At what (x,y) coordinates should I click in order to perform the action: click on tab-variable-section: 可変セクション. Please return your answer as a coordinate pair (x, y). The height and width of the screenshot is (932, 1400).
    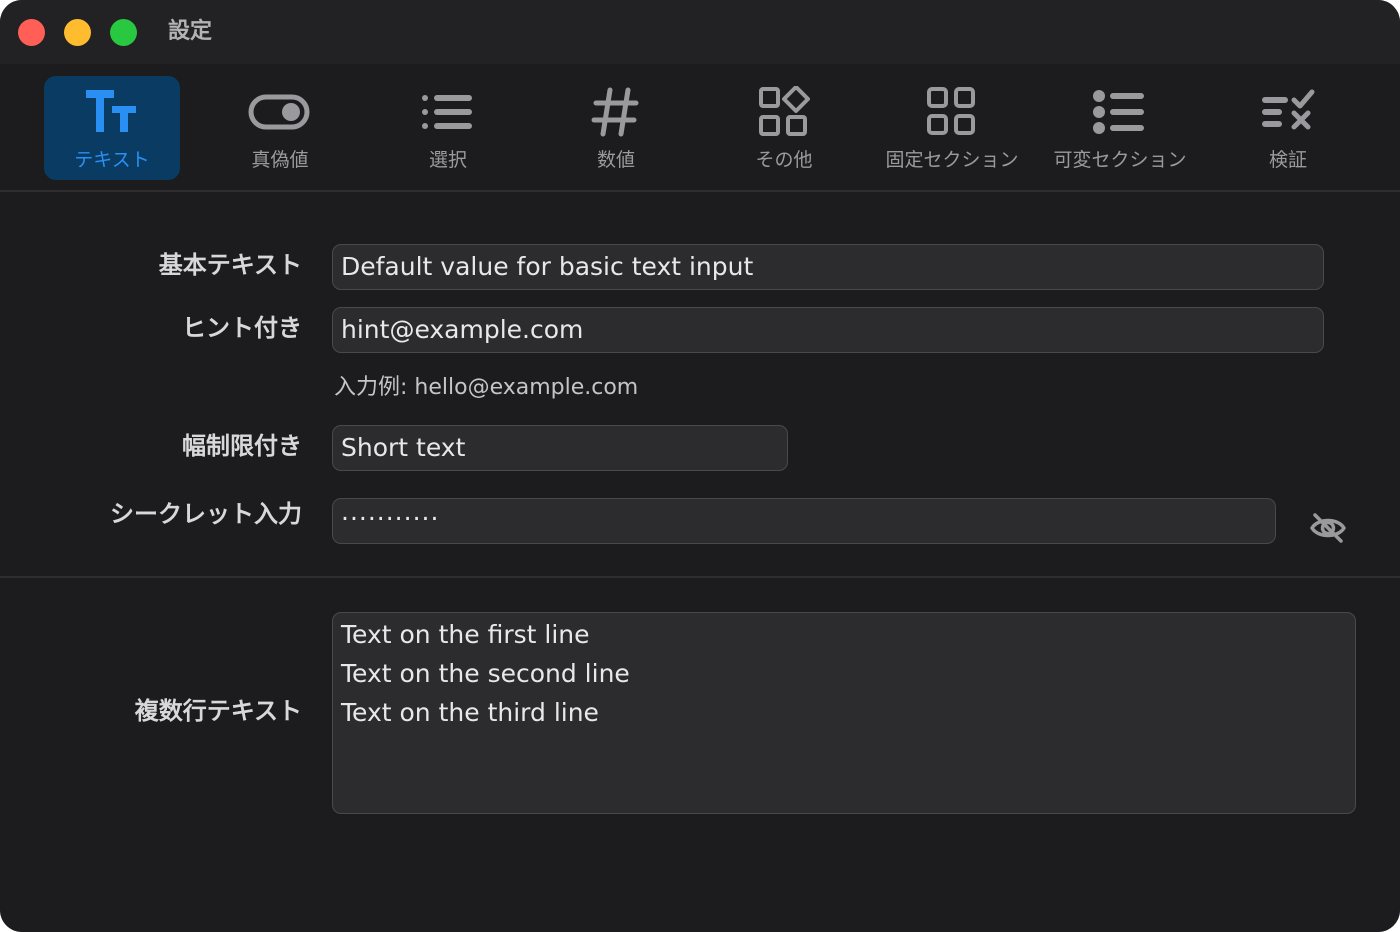
    Looking at the image, I should click on (1120, 128).